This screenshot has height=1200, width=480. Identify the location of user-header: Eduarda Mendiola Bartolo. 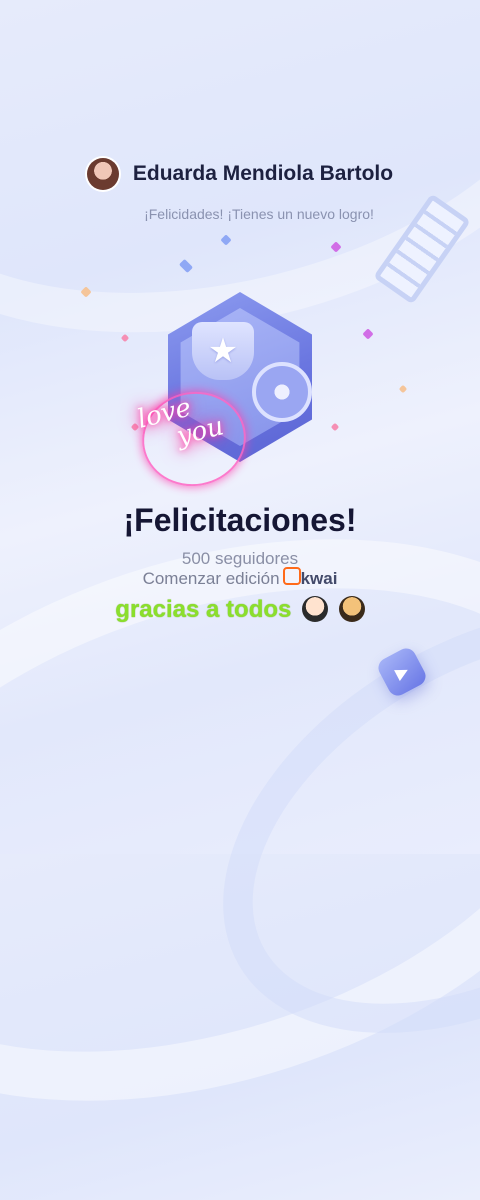
(240, 174).